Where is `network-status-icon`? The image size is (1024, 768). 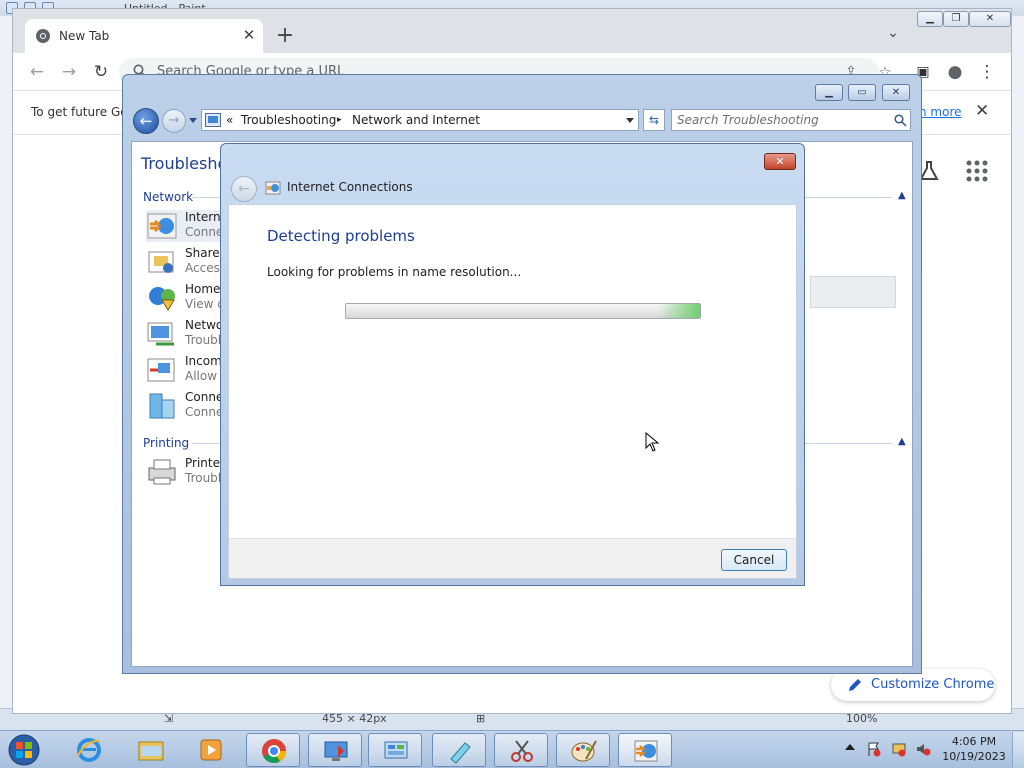
network-status-icon is located at coordinates (899, 749).